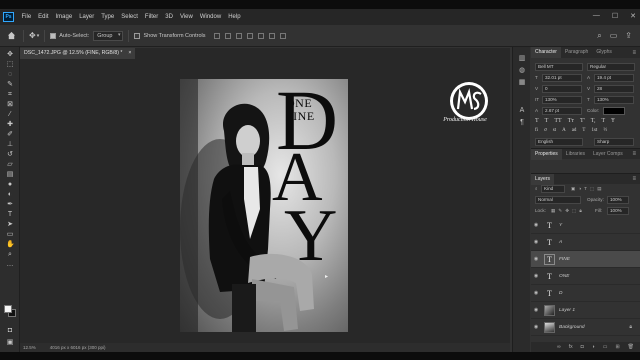  I want to click on leading-field: 19.4 pt, so click(614, 78).